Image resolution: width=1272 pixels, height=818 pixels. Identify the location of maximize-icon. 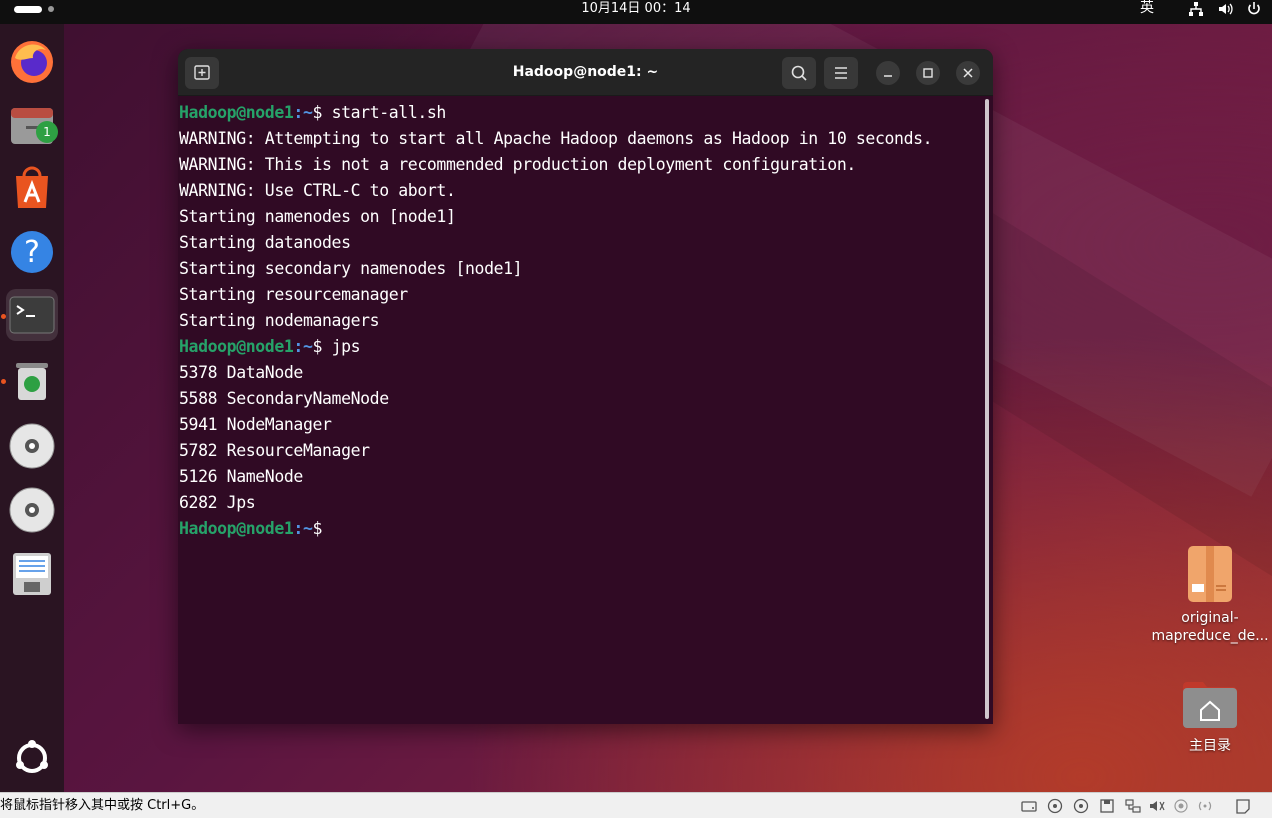
(928, 73).